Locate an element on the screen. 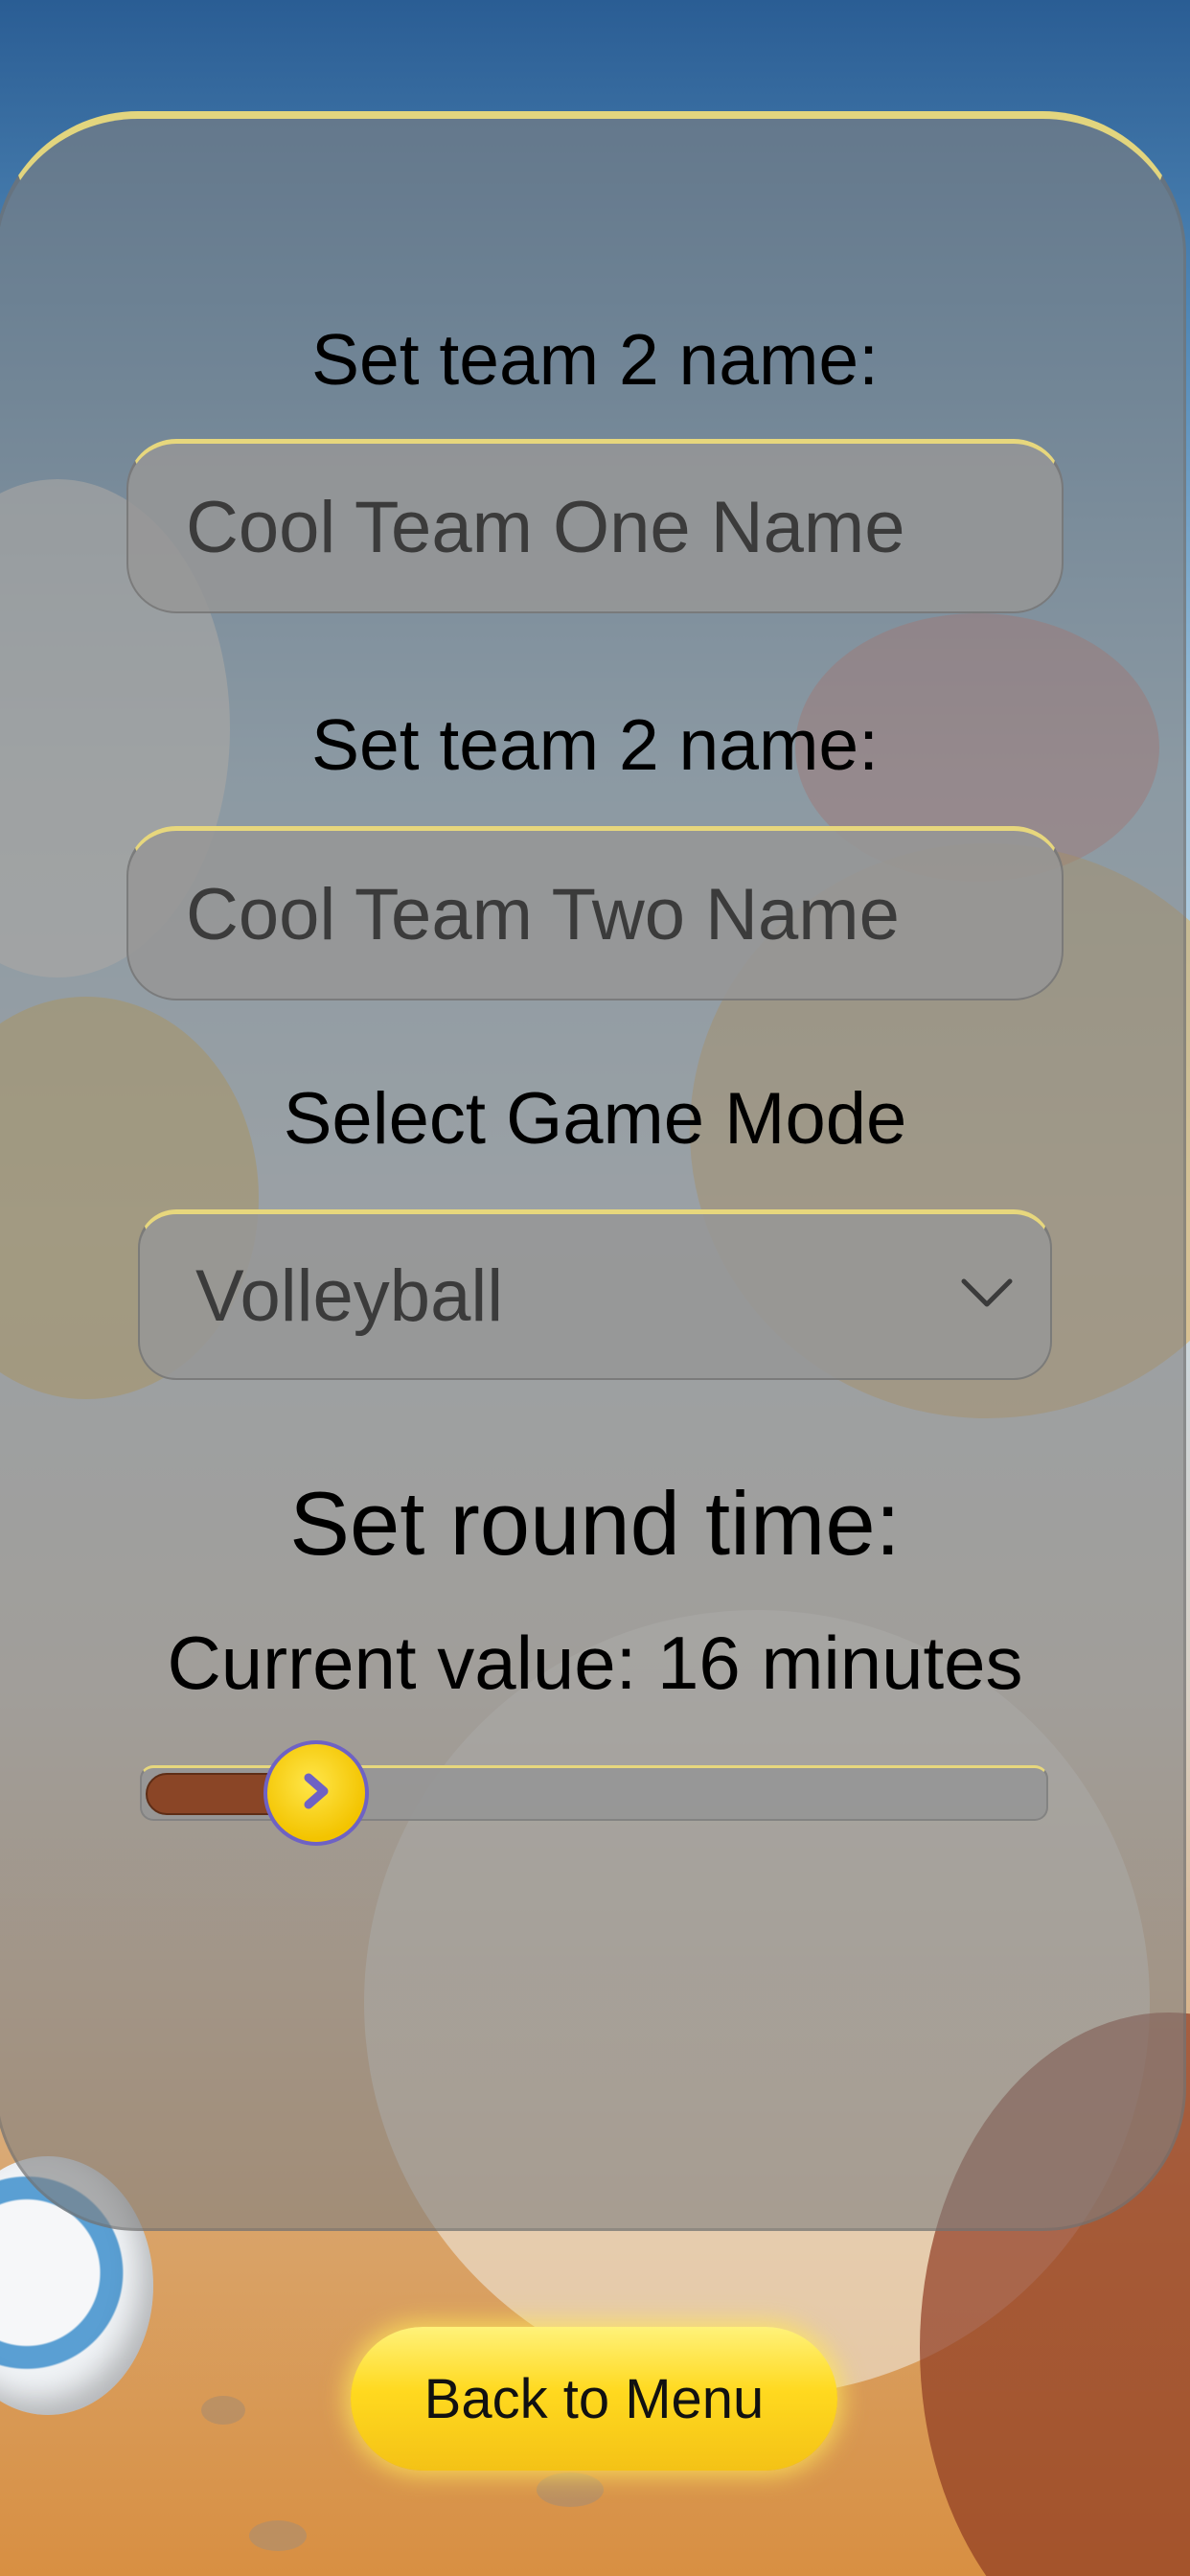 This screenshot has height=2576, width=1190. round-time-slider-thumb is located at coordinates (317, 1793).